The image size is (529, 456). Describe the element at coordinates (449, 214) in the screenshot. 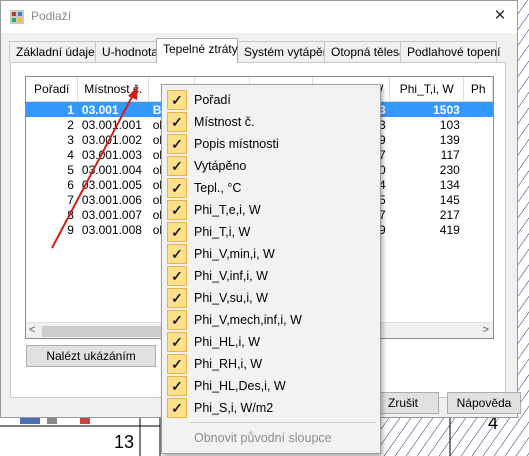

I see `cell-phi-ti: 217` at that location.